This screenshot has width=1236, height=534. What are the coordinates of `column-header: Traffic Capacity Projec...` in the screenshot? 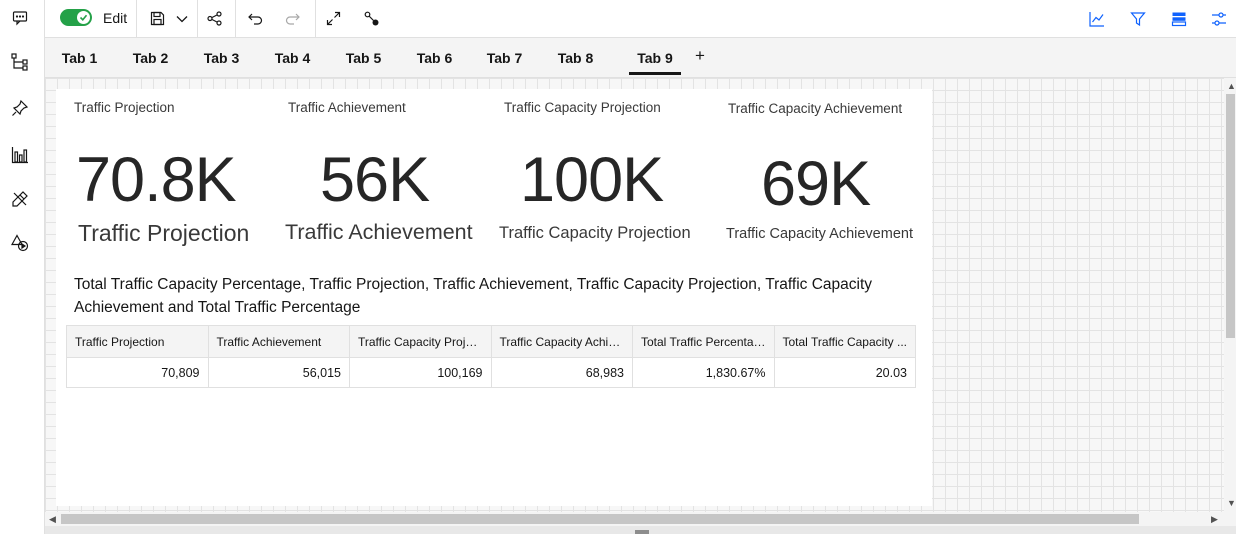 It's located at (420, 341).